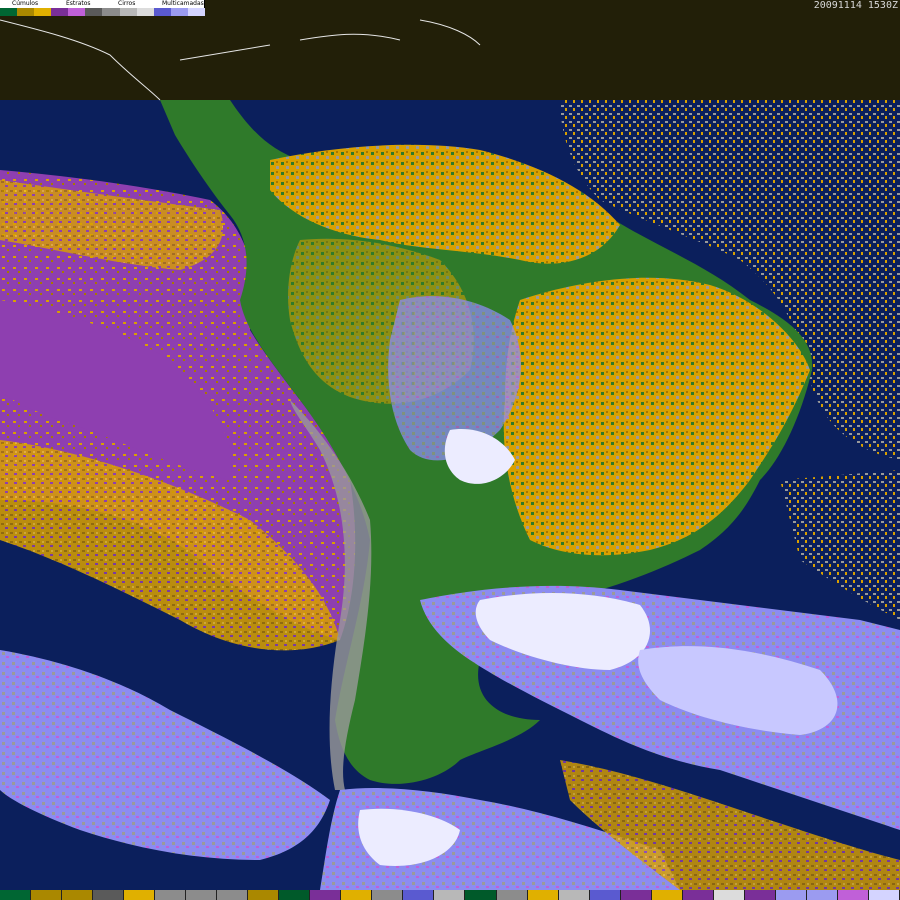 The height and width of the screenshot is (900, 900). I want to click on color-scale-strip, so click(450, 895).